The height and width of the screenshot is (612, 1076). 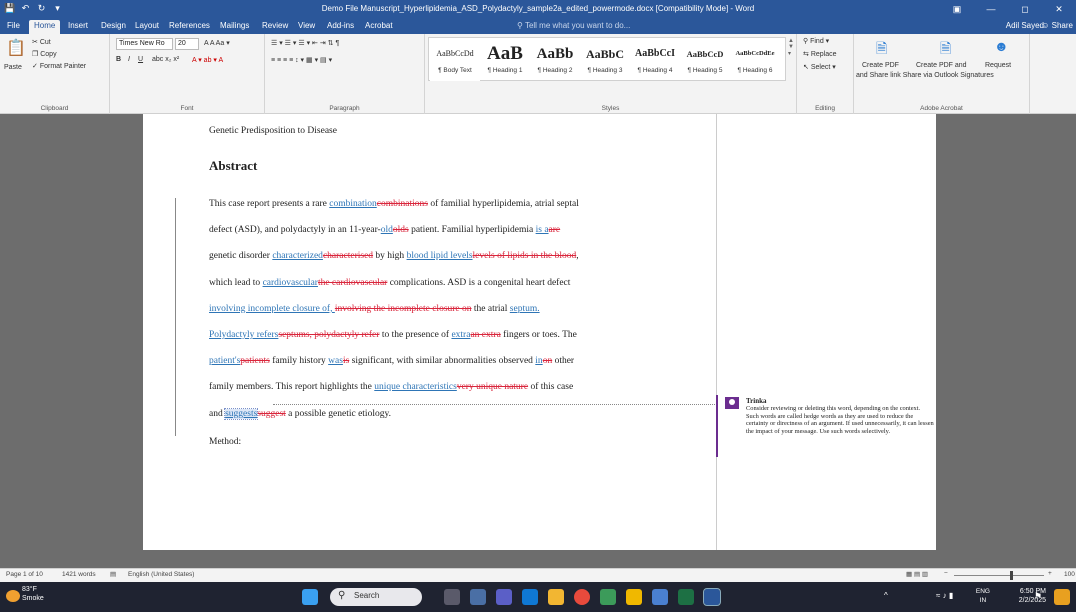 I want to click on style-heading-3: AaBbC ¶ Heading 3, so click(x=605, y=61).